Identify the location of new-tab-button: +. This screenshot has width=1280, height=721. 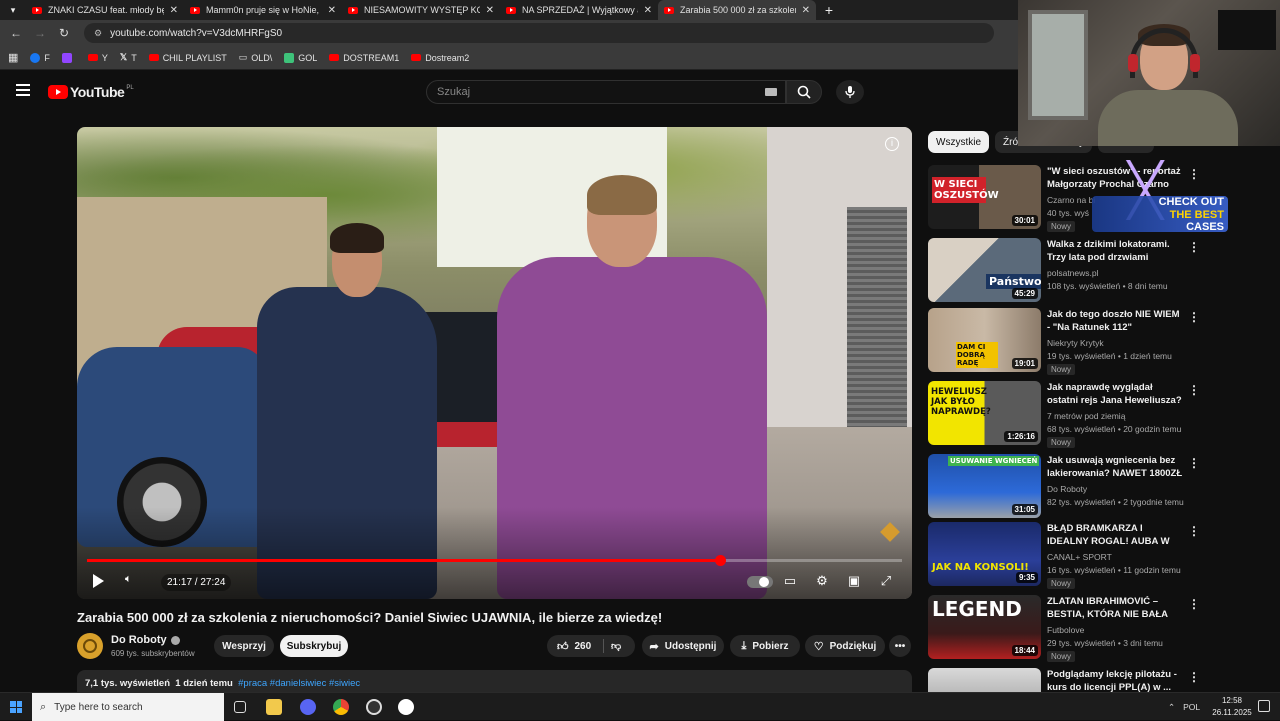
(829, 10).